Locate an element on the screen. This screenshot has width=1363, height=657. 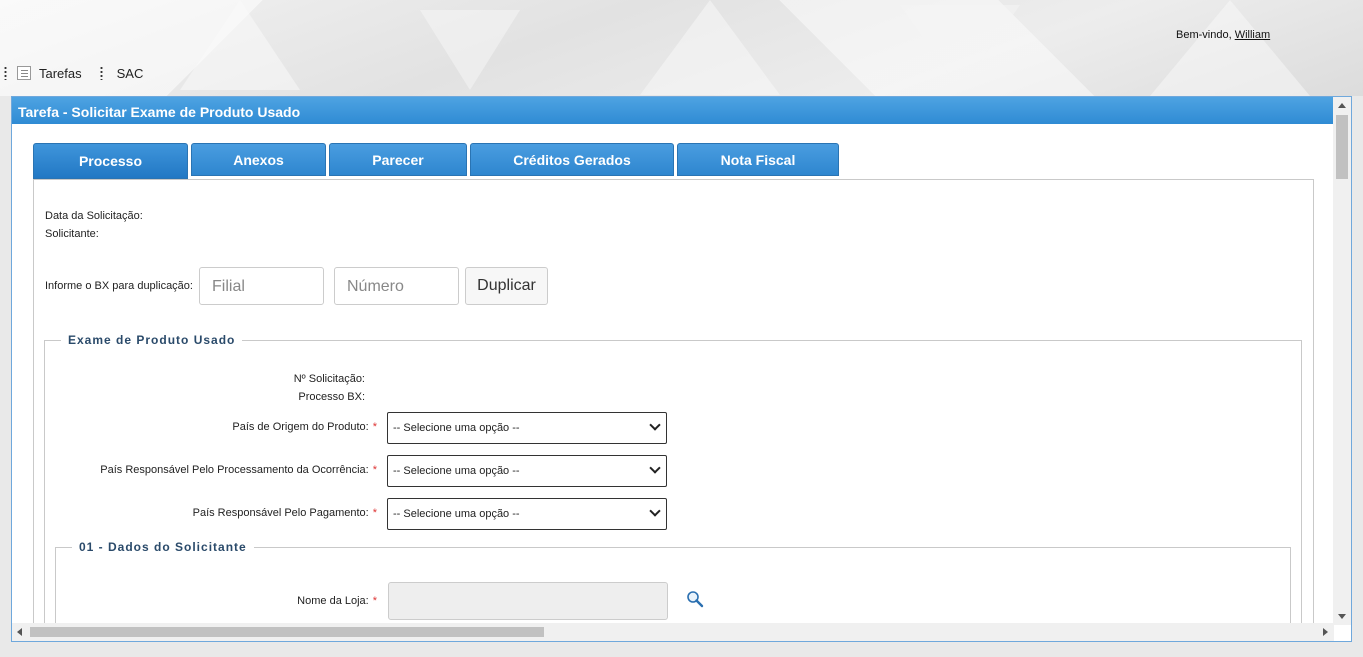
scroll-right-icon is located at coordinates (1325, 632).